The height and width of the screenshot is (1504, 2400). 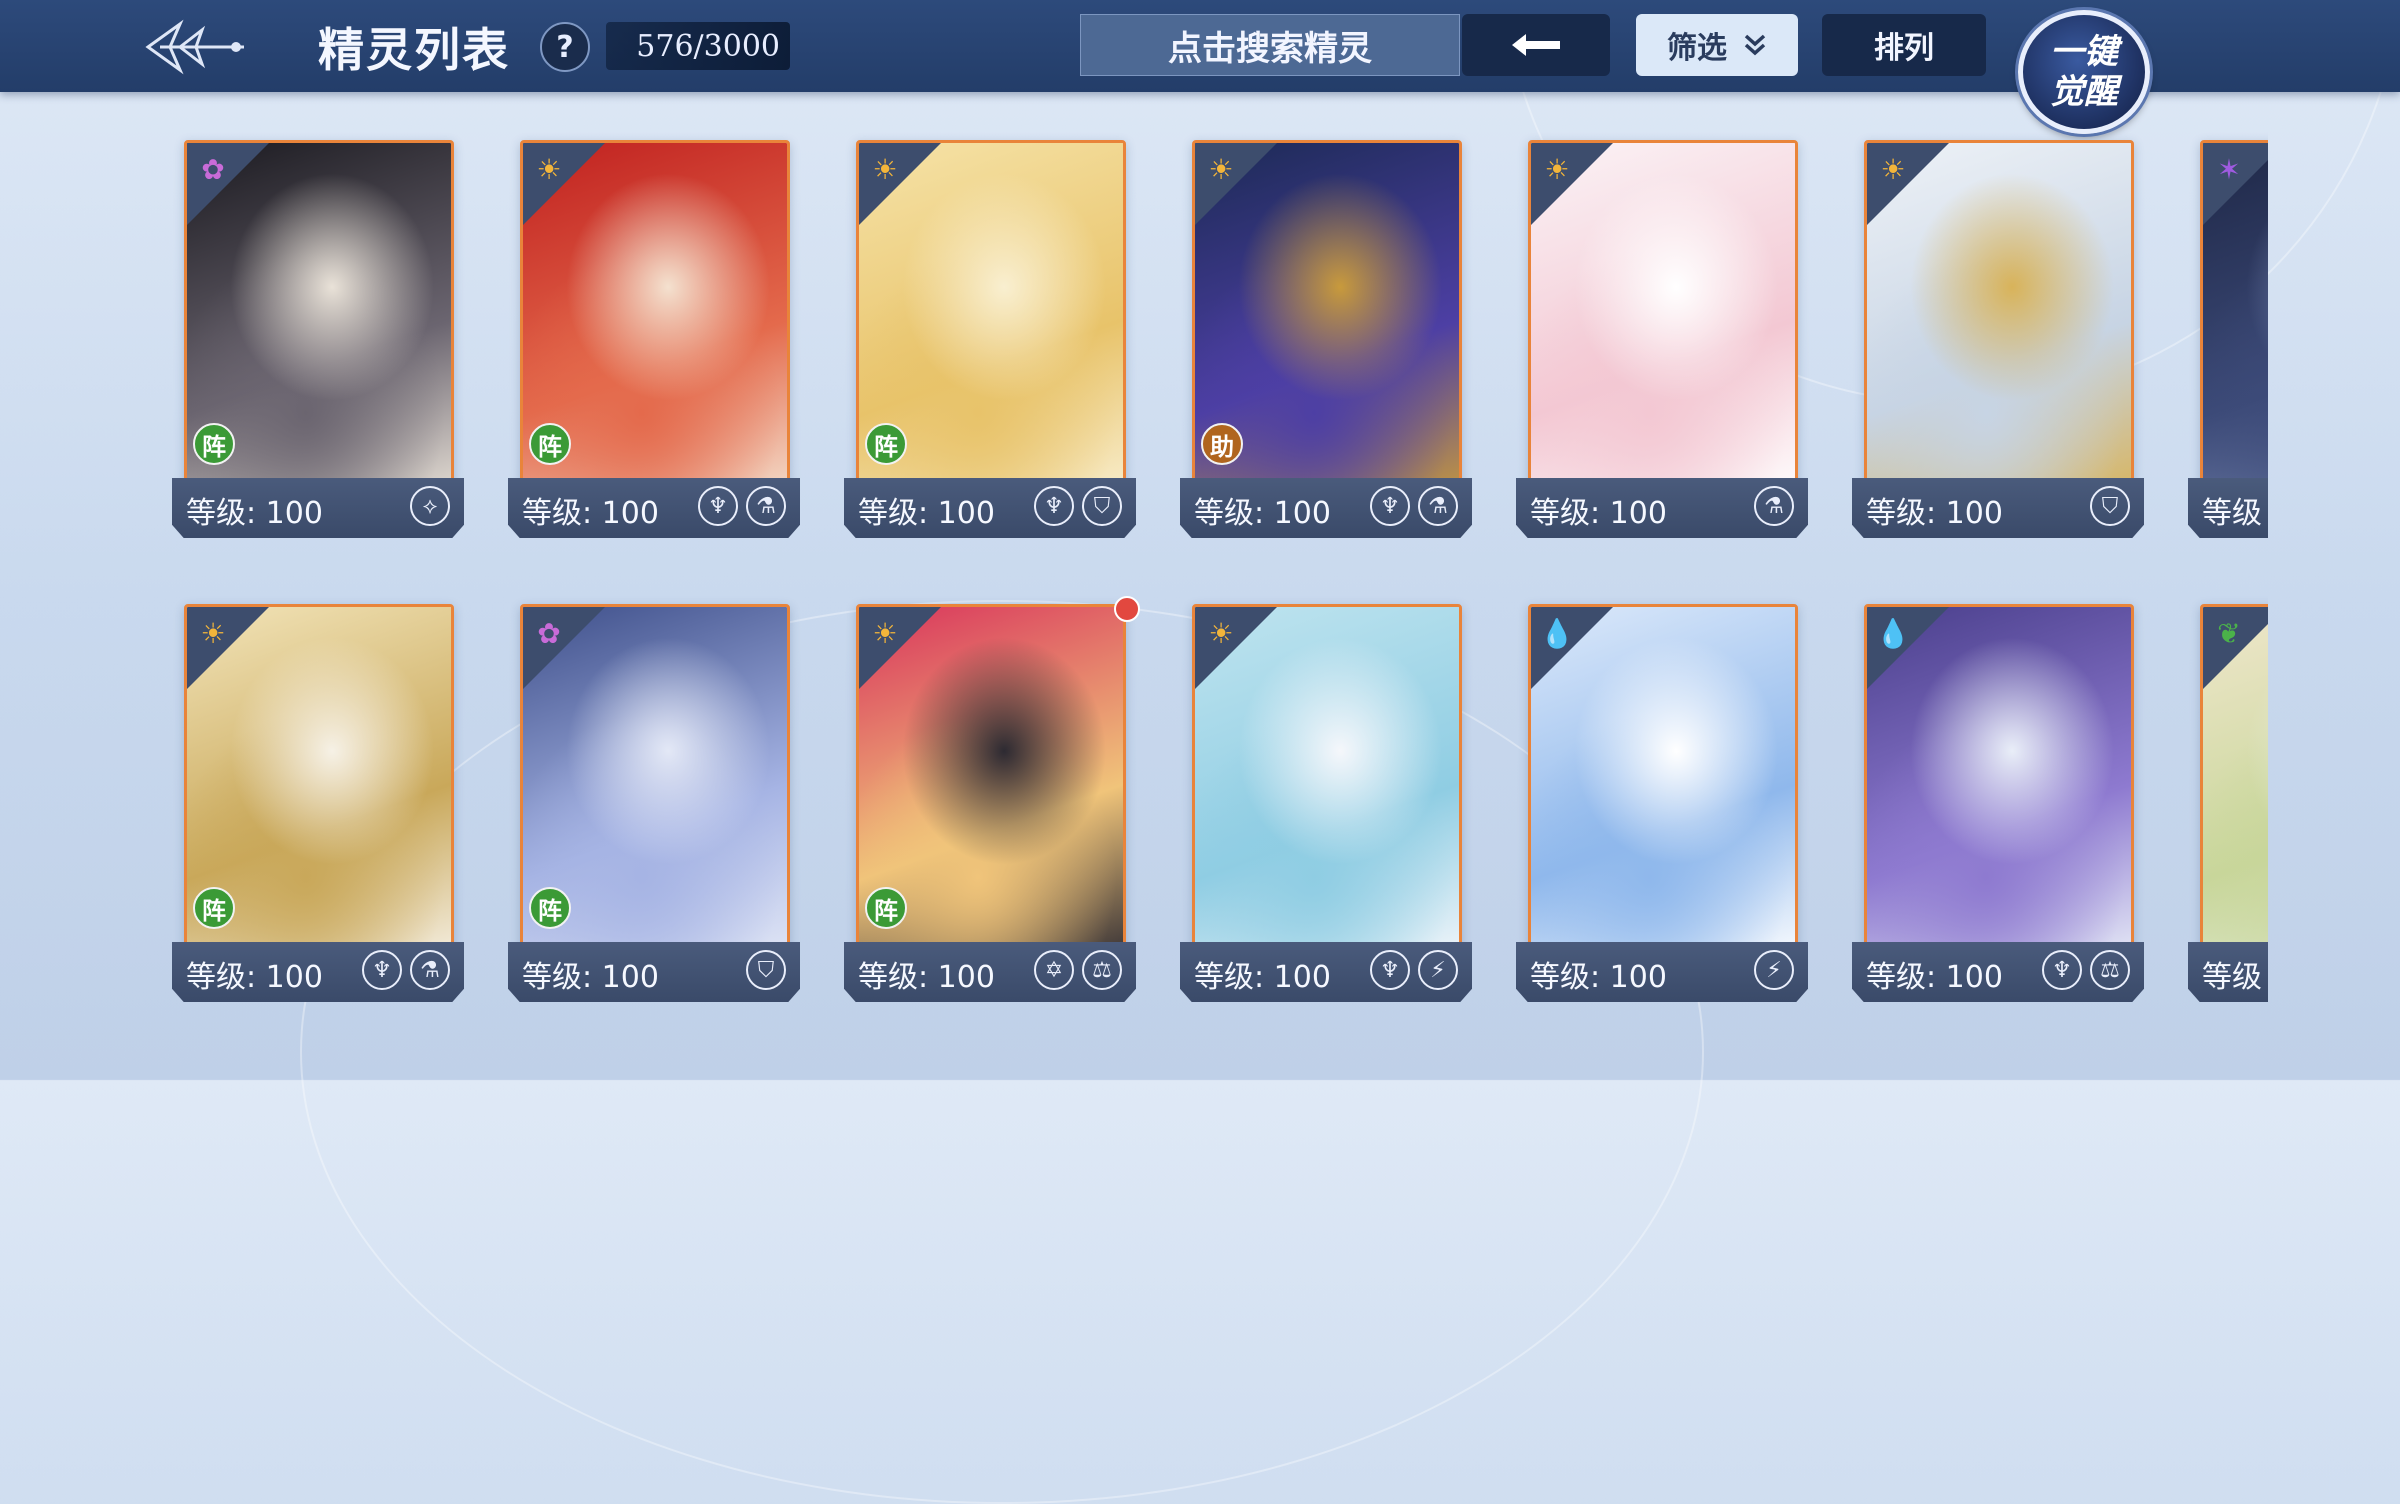 What do you see at coordinates (1774, 970) in the screenshot?
I see `skill-icons: ⚡` at bounding box center [1774, 970].